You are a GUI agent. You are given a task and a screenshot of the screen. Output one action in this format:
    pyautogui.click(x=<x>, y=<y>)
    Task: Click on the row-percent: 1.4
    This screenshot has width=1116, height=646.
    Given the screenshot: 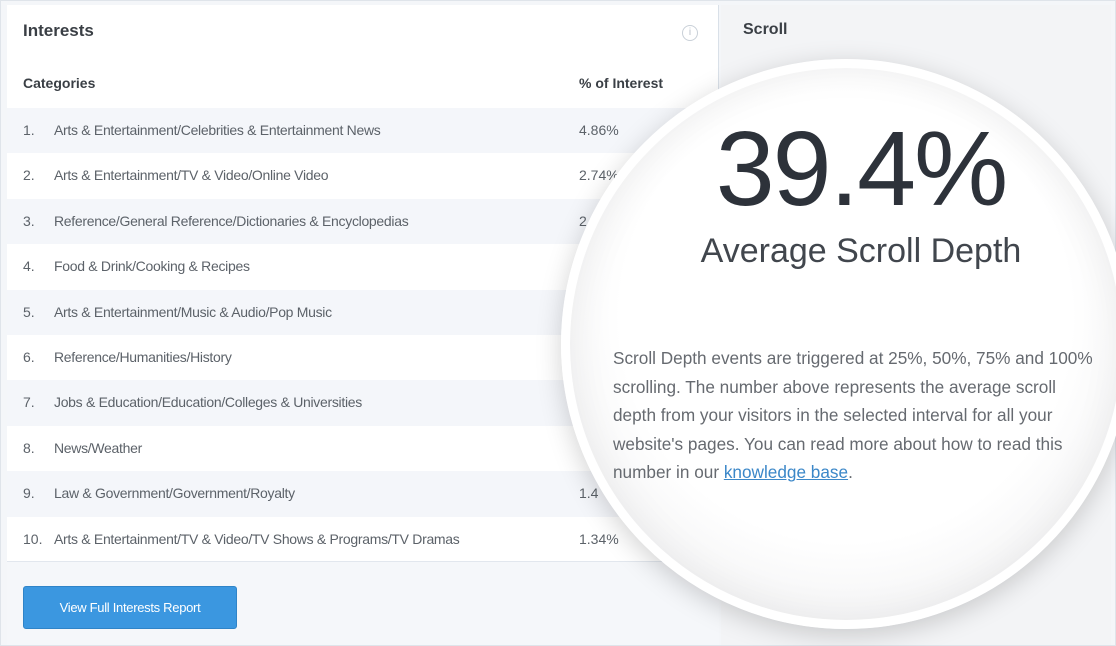 What is the action you would take?
    pyautogui.click(x=589, y=493)
    